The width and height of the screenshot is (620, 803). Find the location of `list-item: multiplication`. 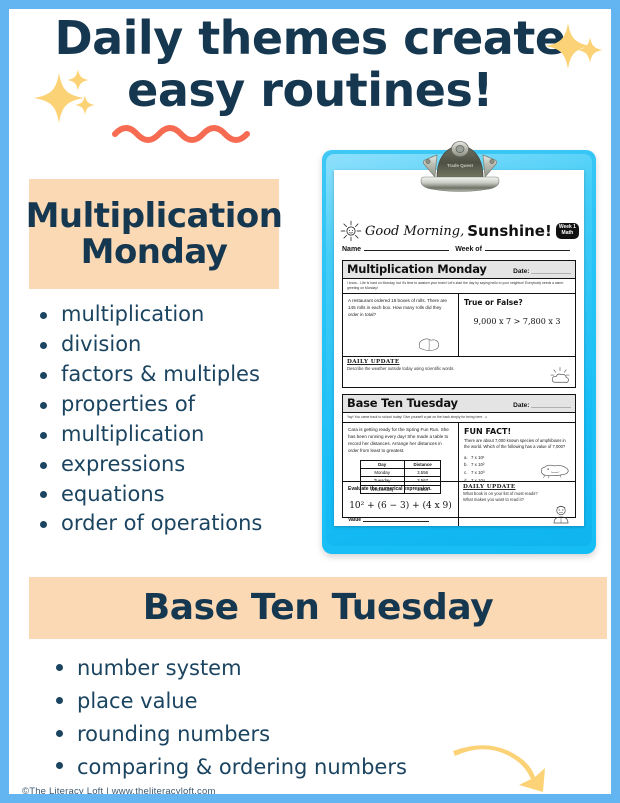

list-item: multiplication is located at coordinates (171, 315).